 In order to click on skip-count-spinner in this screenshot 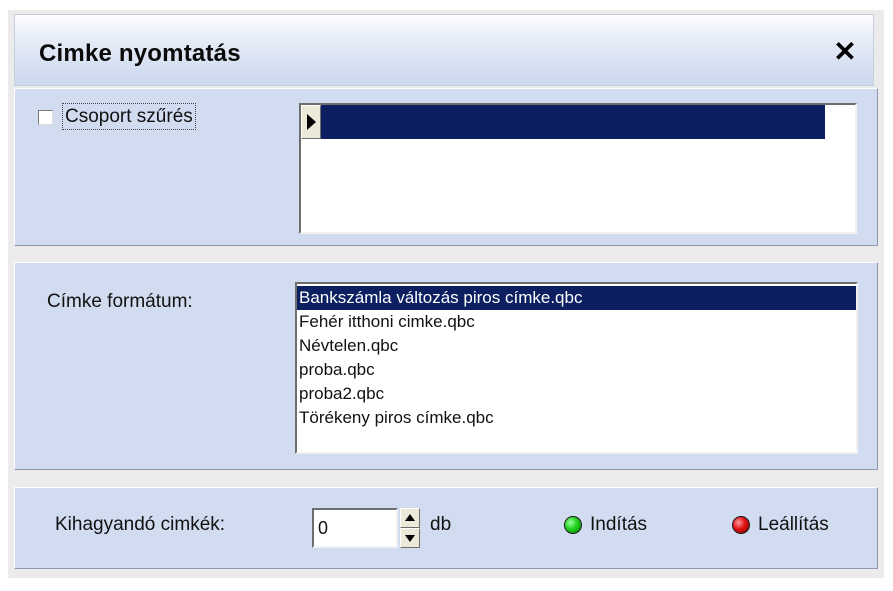, I will do `click(410, 528)`.